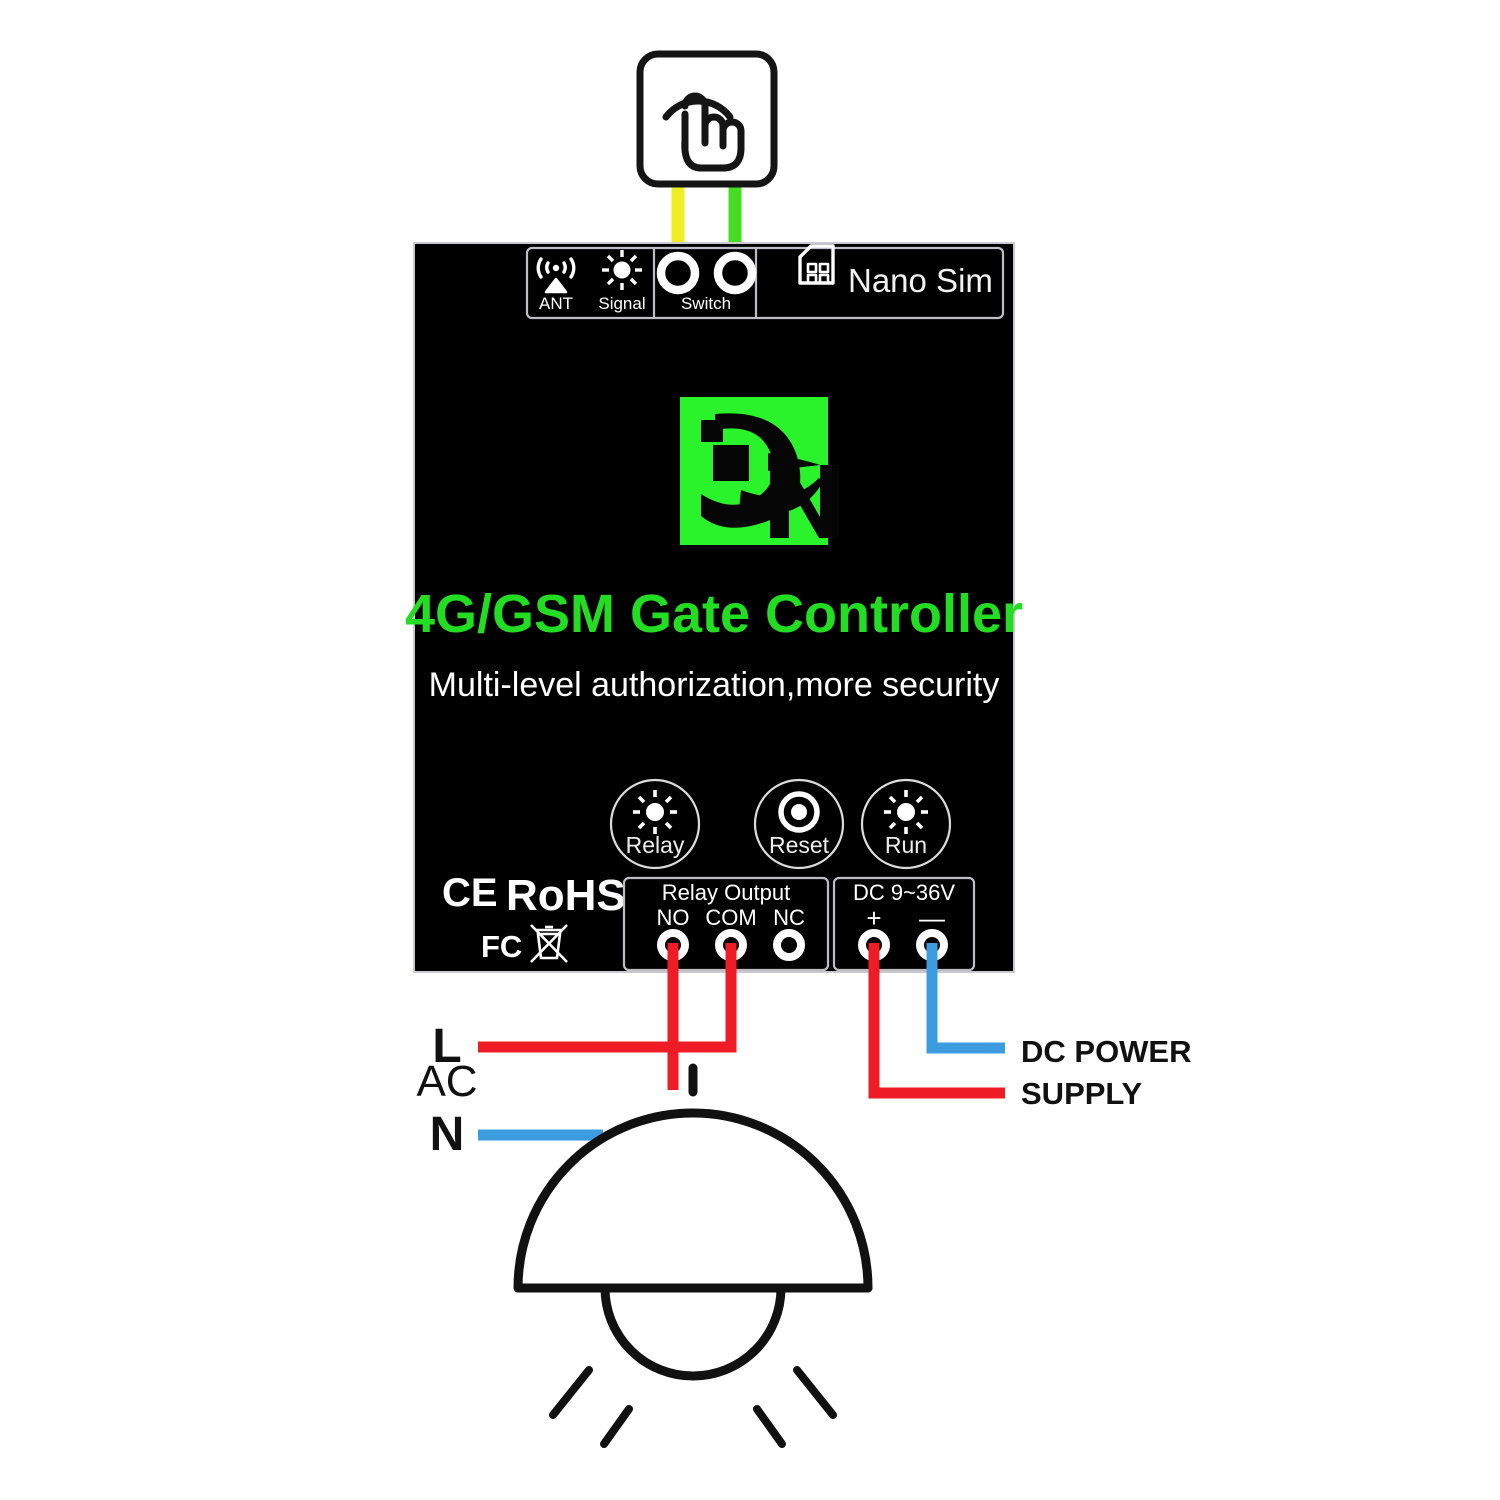  Describe the element at coordinates (906, 845) in the screenshot. I see `run-label: Run` at that location.